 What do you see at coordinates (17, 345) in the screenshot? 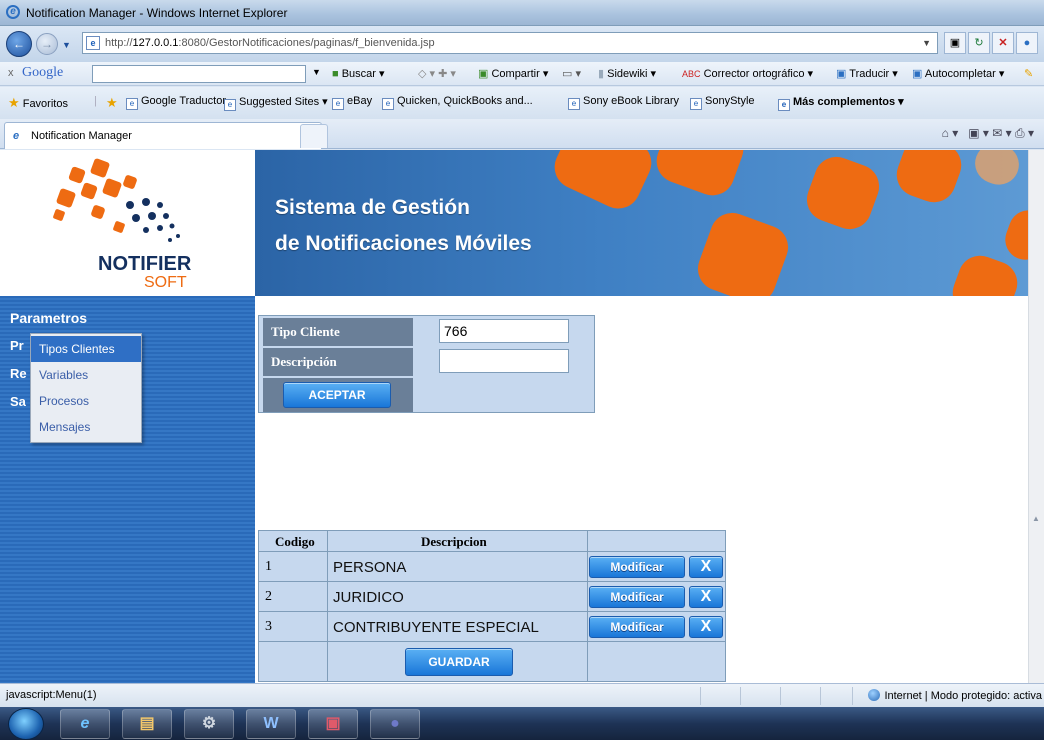
I see `sidebar-item-hidden: Pr` at bounding box center [17, 345].